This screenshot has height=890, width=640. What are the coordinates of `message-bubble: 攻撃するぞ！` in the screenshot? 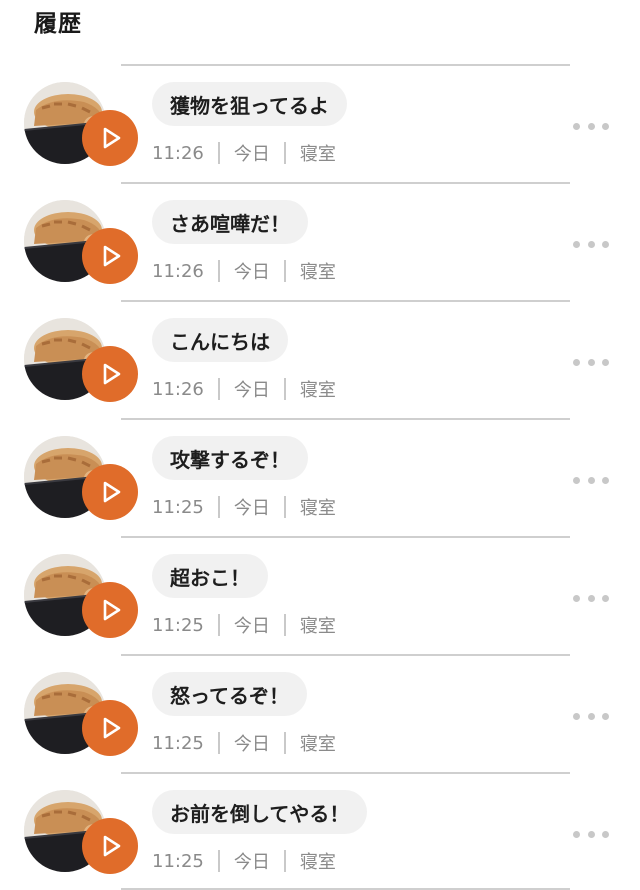 It's located at (230, 458).